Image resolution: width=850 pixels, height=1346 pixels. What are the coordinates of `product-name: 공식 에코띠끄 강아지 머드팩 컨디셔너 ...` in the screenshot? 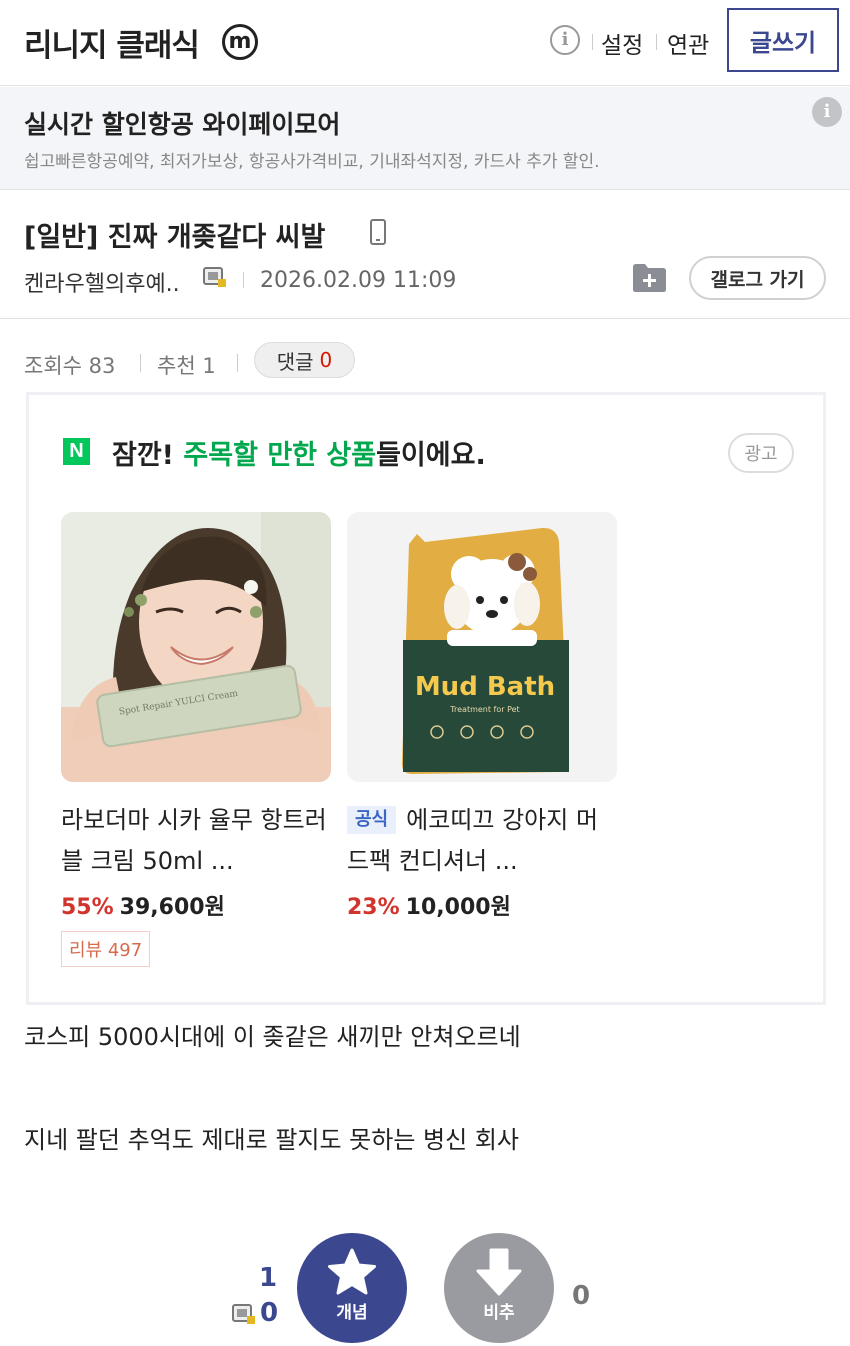 It's located at (482, 841).